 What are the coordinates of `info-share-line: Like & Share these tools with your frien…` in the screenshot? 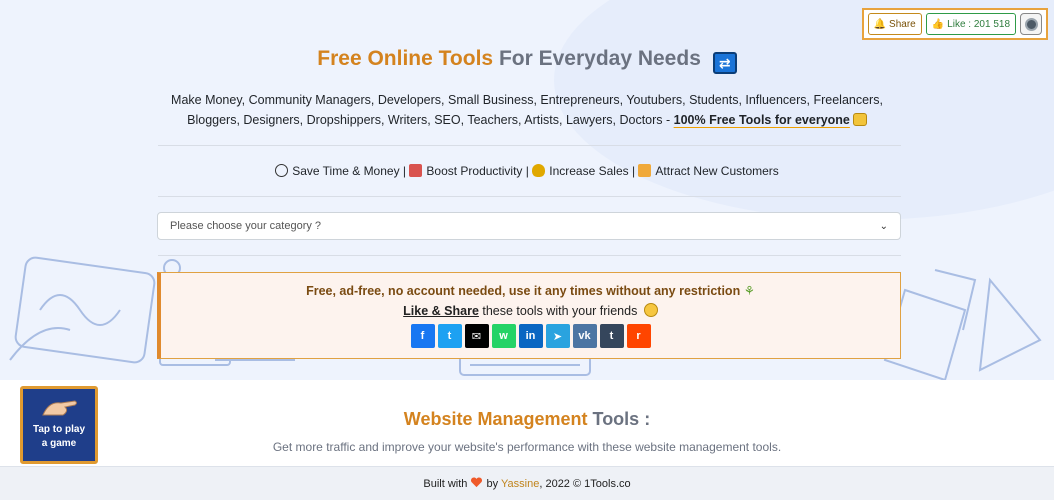 It's located at (530, 310).